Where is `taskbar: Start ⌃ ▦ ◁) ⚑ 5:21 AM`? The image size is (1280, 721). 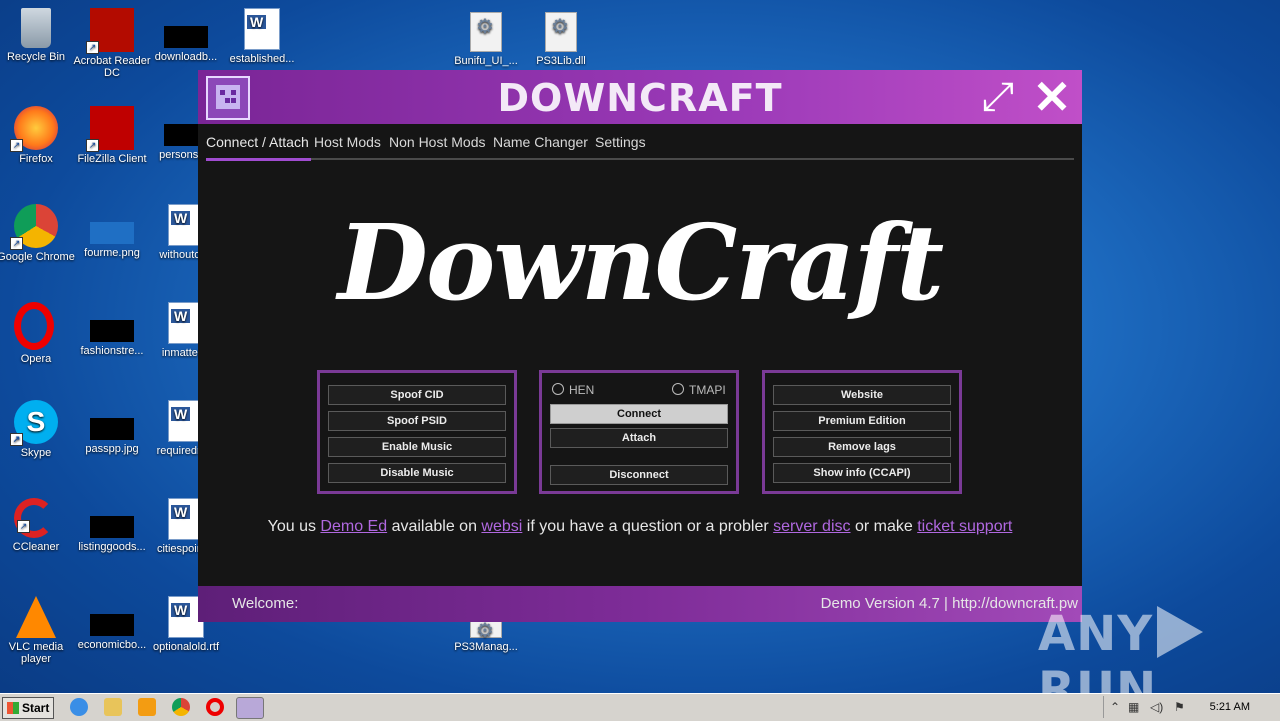 taskbar: Start ⌃ ▦ ◁) ⚑ 5:21 AM is located at coordinates (640, 707).